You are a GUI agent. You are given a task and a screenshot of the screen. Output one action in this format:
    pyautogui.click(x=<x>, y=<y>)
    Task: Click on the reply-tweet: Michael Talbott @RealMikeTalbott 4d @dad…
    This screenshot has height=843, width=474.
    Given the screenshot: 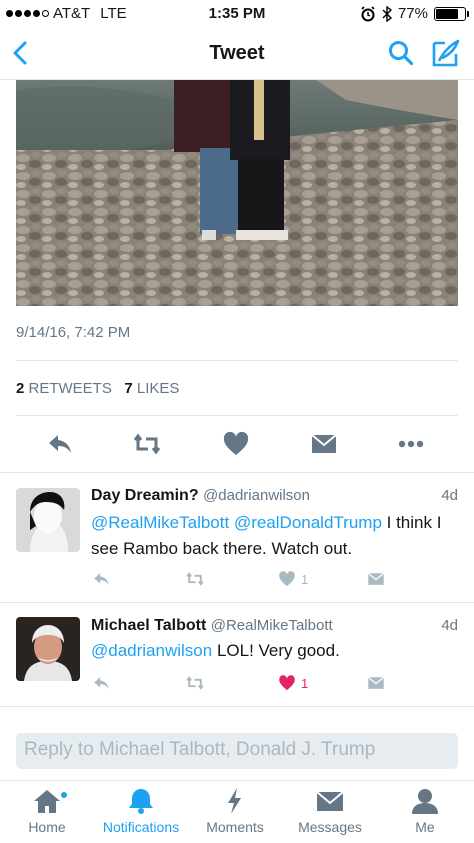 What is the action you would take?
    pyautogui.click(x=237, y=654)
    